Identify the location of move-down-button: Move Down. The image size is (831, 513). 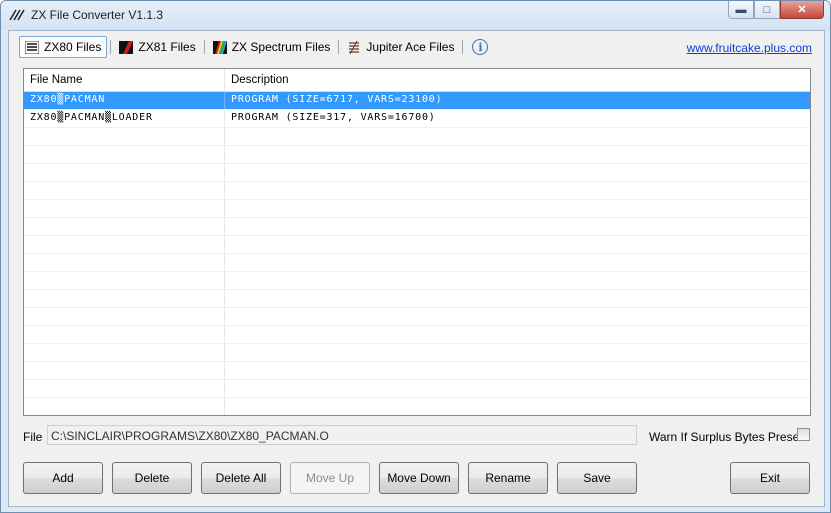
(419, 478).